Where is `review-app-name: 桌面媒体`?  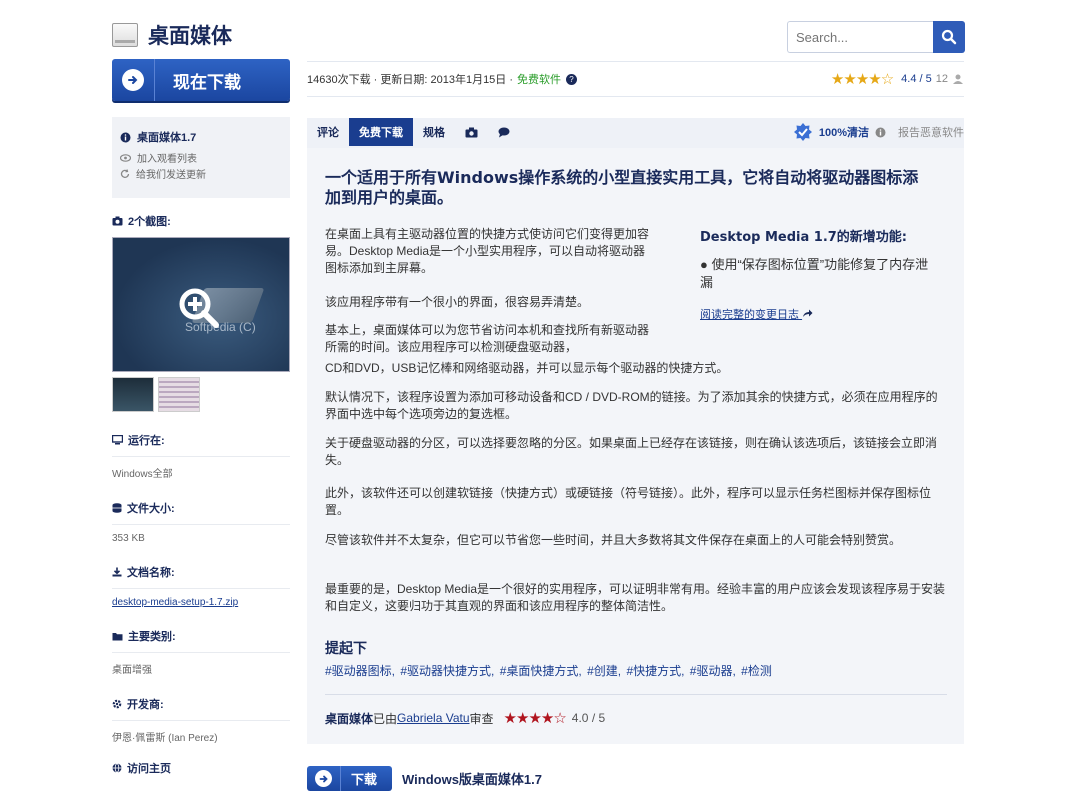
review-app-name: 桌面媒体 is located at coordinates (349, 718).